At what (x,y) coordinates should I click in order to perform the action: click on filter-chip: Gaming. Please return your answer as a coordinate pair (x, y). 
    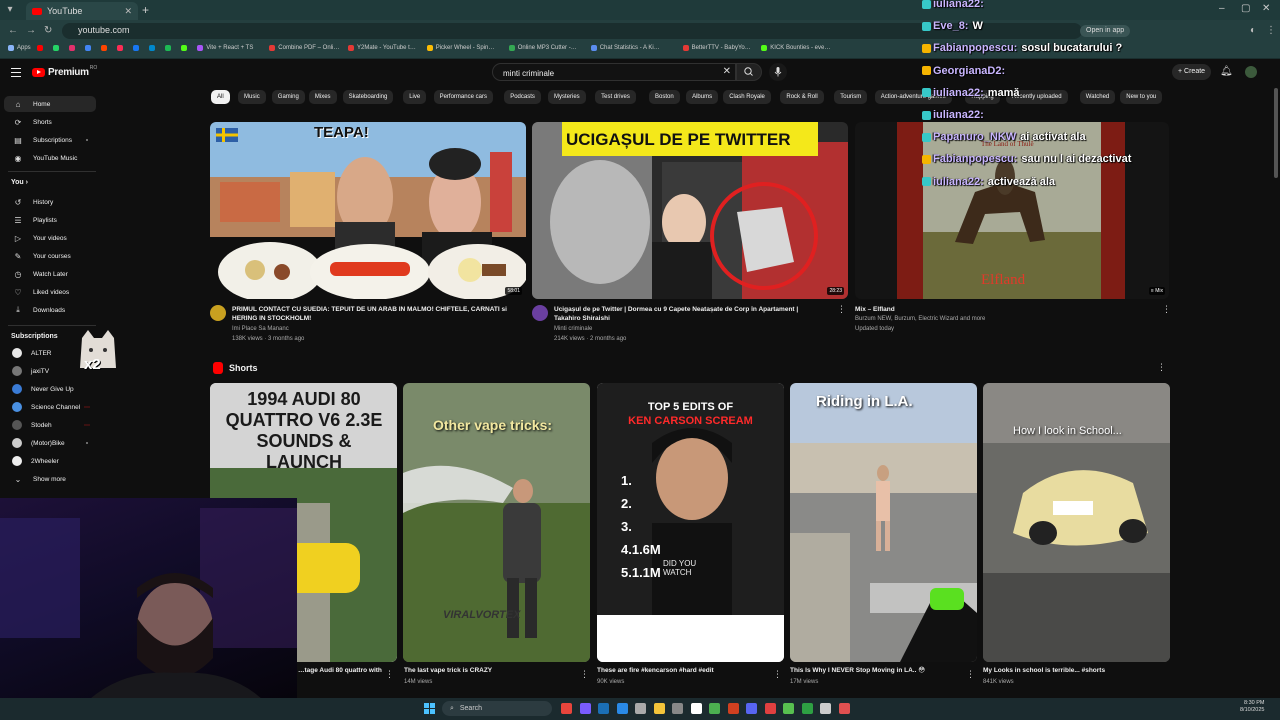
    Looking at the image, I should click on (288, 97).